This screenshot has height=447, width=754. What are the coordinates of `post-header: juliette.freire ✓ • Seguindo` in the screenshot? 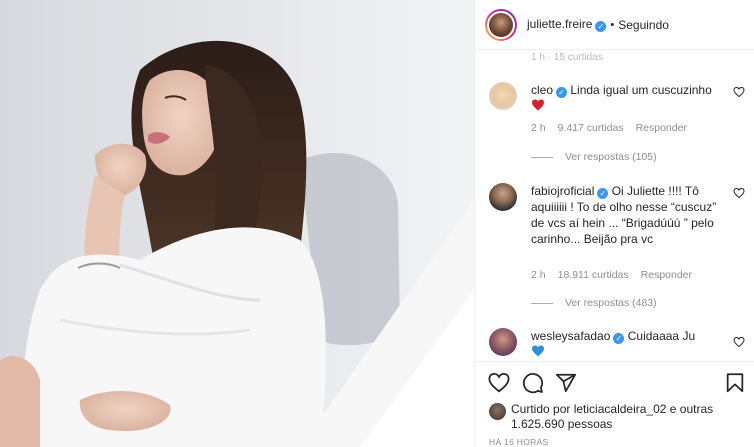 It's located at (614, 25).